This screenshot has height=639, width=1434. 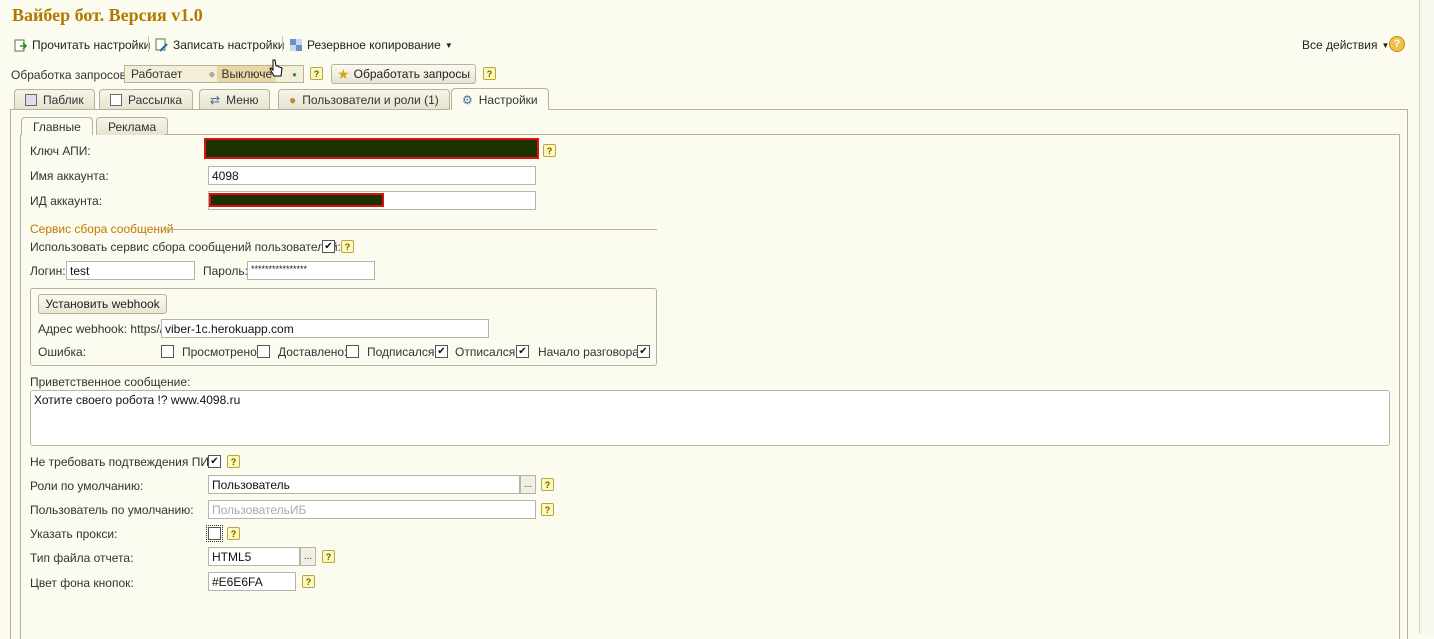 What do you see at coordinates (448, 45) in the screenshot?
I see `chevron-down-icon: ▼` at bounding box center [448, 45].